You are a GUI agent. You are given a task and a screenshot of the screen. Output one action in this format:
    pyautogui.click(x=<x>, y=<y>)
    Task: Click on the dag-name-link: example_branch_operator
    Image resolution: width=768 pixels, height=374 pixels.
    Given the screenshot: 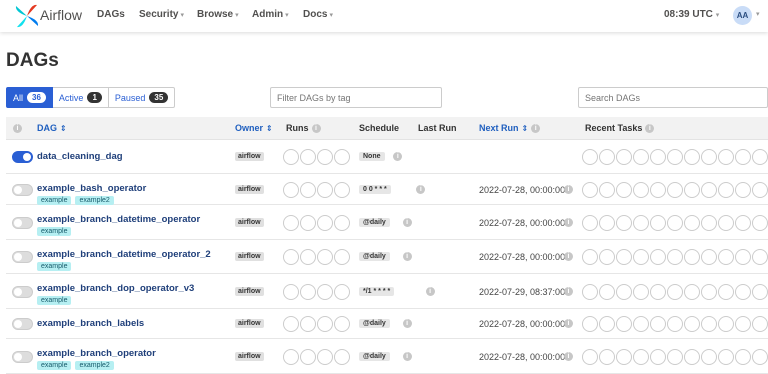 What is the action you would take?
    pyautogui.click(x=96, y=353)
    